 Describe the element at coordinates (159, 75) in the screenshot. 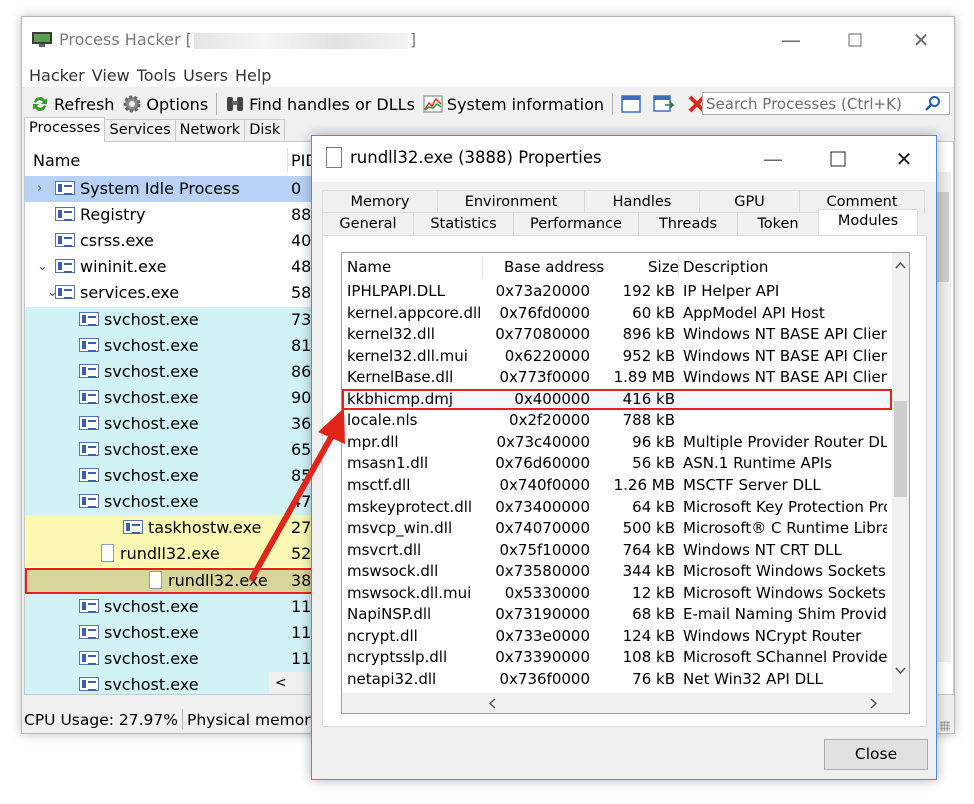

I see `menu-tools: Tools` at that location.